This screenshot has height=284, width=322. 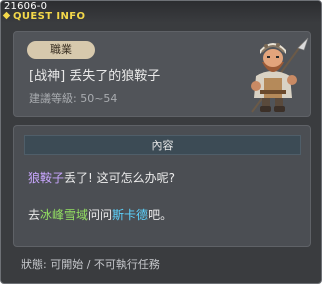 I want to click on quest-name: [战神] 丢失了的狼鞍子, so click(x=95, y=76).